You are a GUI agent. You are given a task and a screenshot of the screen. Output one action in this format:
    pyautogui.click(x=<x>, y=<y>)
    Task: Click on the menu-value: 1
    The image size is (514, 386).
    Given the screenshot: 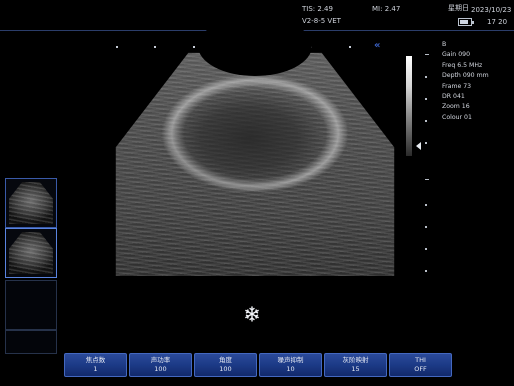 What is the action you would take?
    pyautogui.click(x=95, y=369)
    